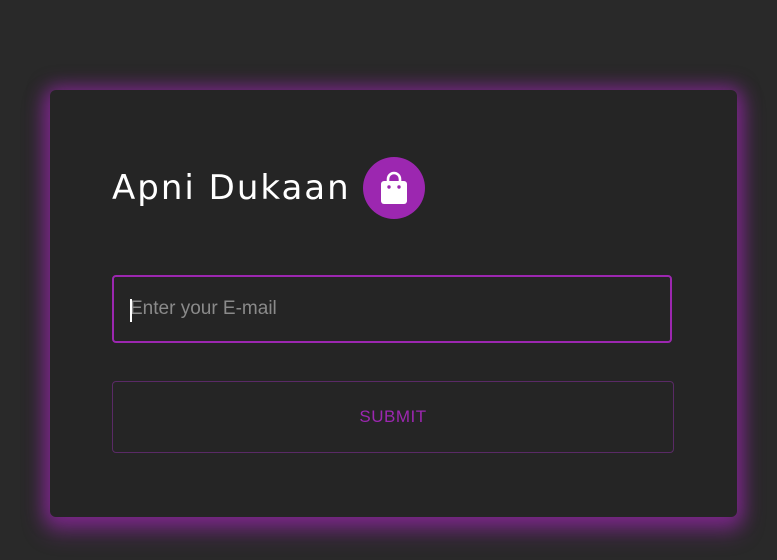 The height and width of the screenshot is (560, 777). I want to click on text-cursor, so click(131, 310).